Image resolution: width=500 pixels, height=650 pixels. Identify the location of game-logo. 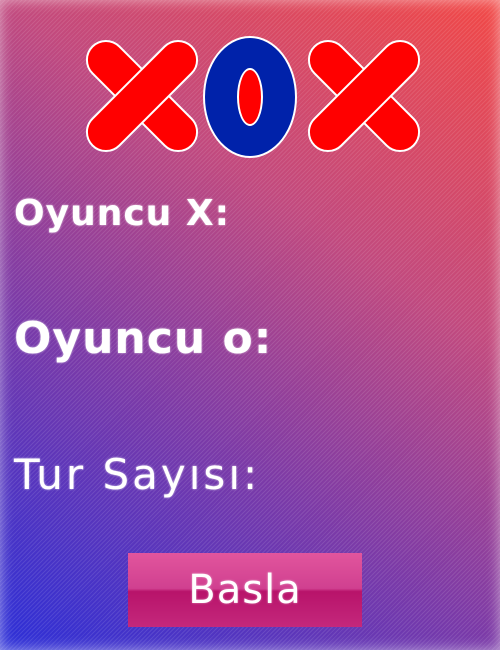
(250, 98).